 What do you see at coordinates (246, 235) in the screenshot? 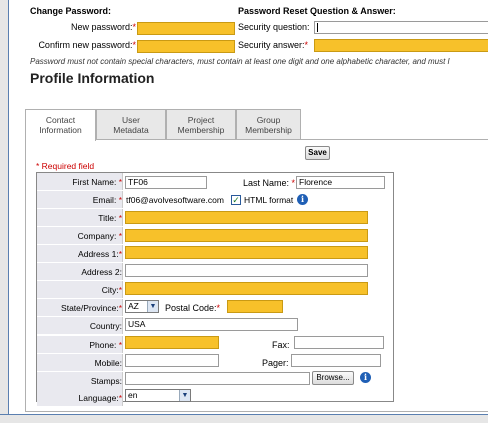
I see `company-input` at bounding box center [246, 235].